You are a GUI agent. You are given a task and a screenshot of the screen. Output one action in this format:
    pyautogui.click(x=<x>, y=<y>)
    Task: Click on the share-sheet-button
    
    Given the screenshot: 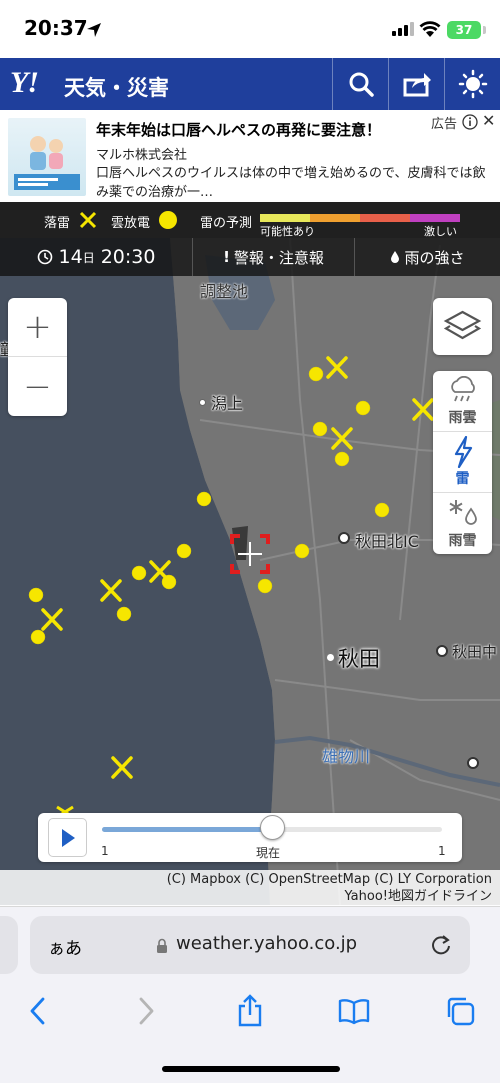 What is the action you would take?
    pyautogui.click(x=250, y=1011)
    